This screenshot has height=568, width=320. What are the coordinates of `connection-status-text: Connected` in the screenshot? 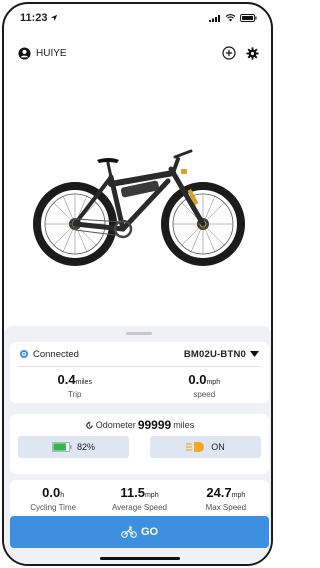 It's located at (56, 354).